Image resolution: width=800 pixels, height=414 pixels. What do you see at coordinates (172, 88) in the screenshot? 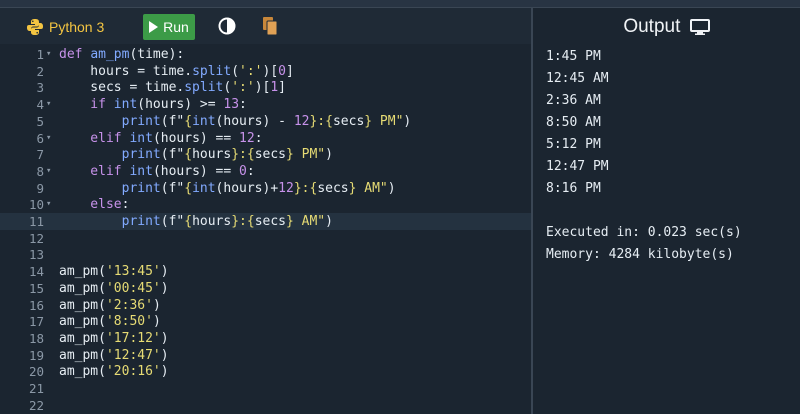
I see `line-code: secs = time.split(':')[1]` at bounding box center [172, 88].